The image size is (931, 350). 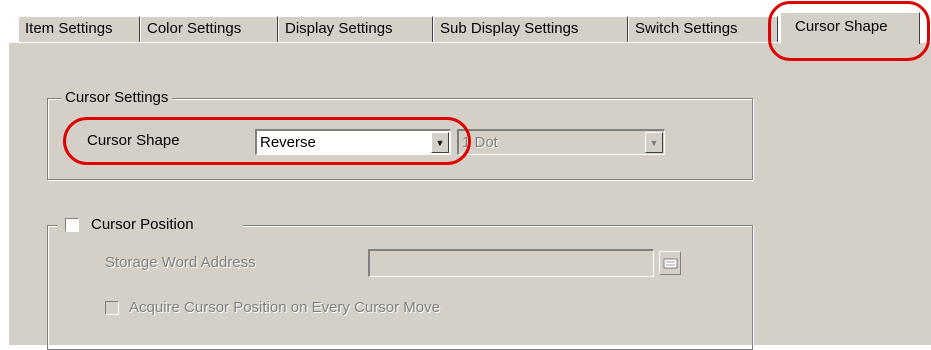 What do you see at coordinates (69, 28) in the screenshot?
I see `tab-label: Item Settings` at bounding box center [69, 28].